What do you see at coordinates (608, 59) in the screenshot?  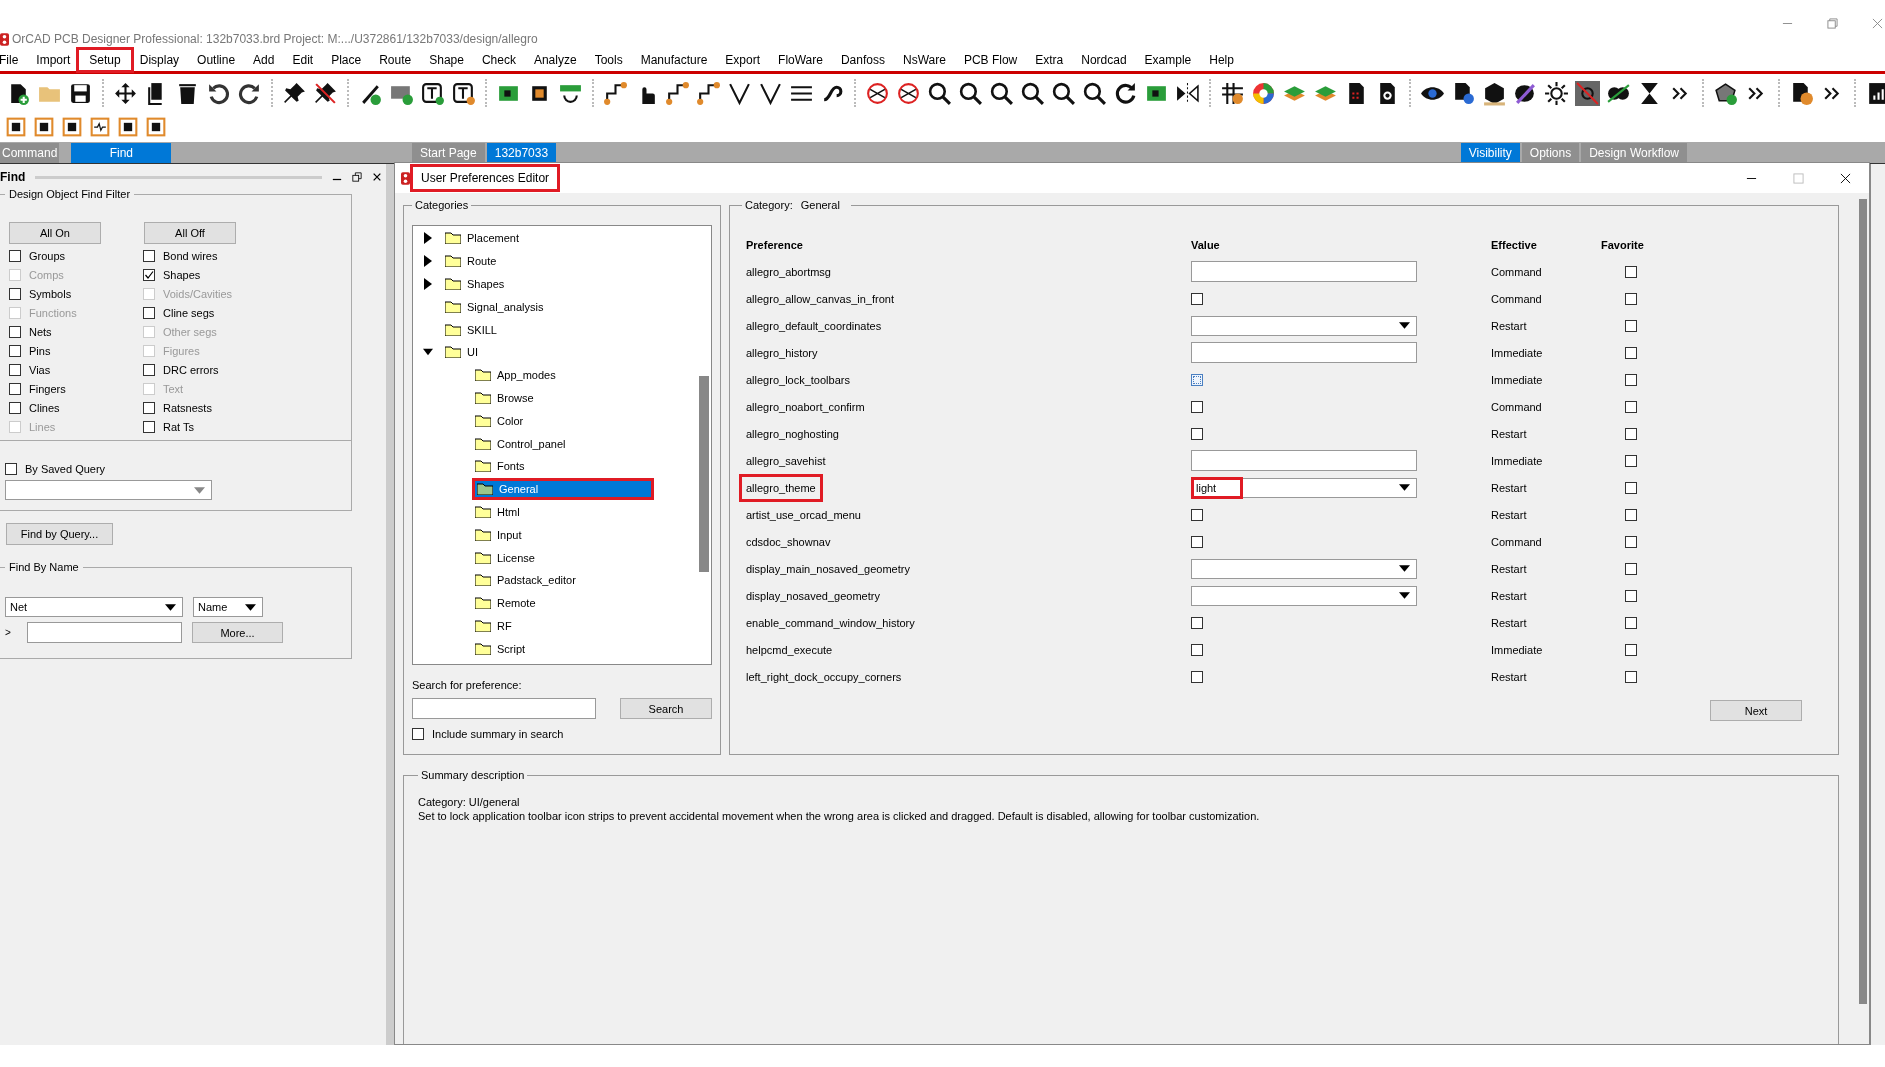 I see `menu-item: Tools` at bounding box center [608, 59].